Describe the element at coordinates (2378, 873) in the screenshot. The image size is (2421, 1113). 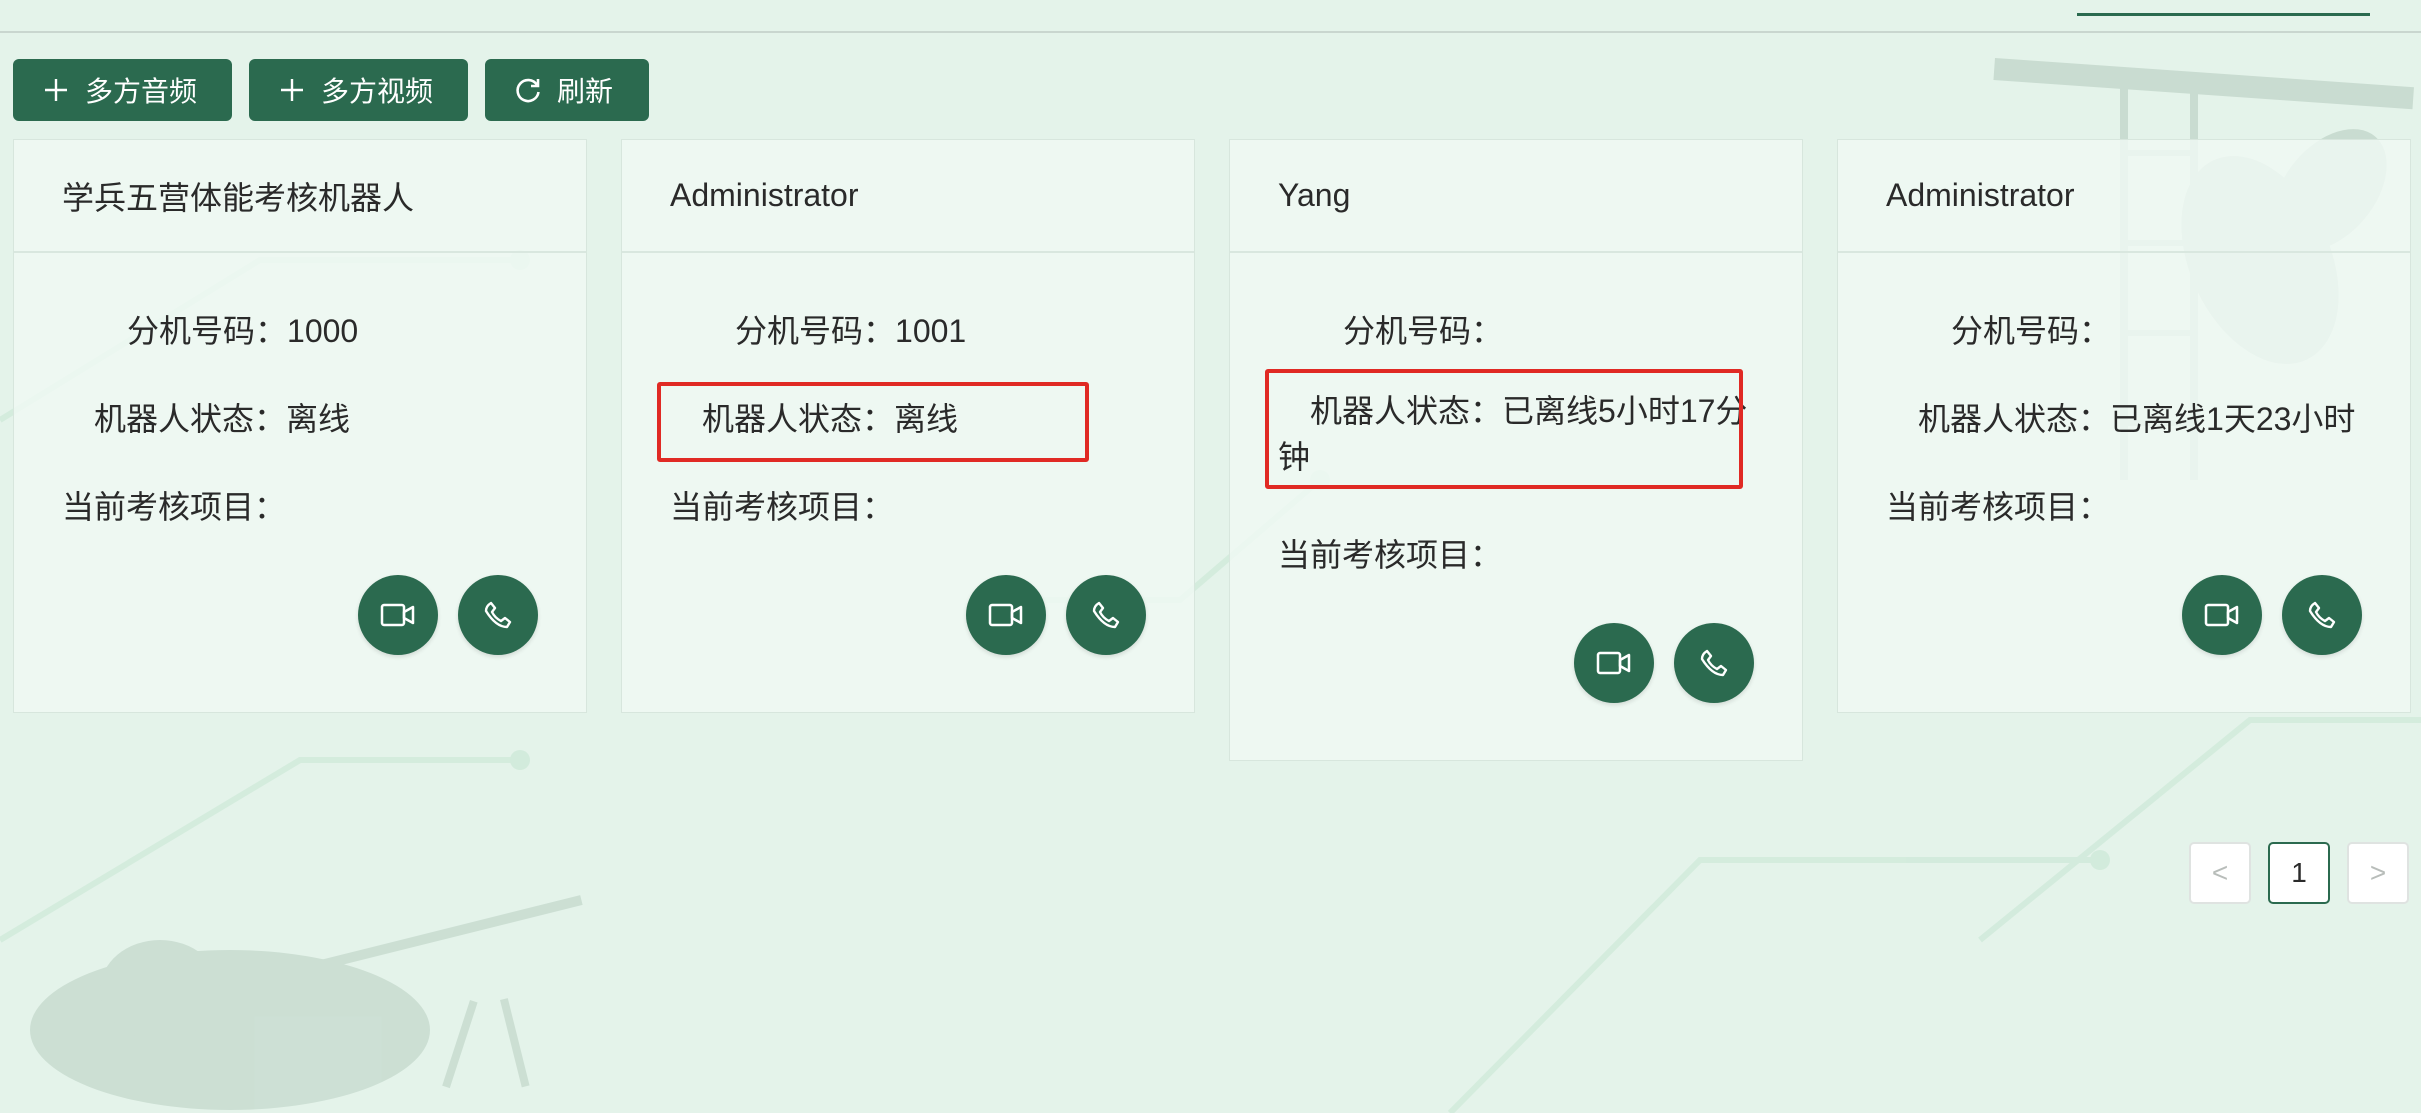
I see `pagination-next-button: >` at that location.